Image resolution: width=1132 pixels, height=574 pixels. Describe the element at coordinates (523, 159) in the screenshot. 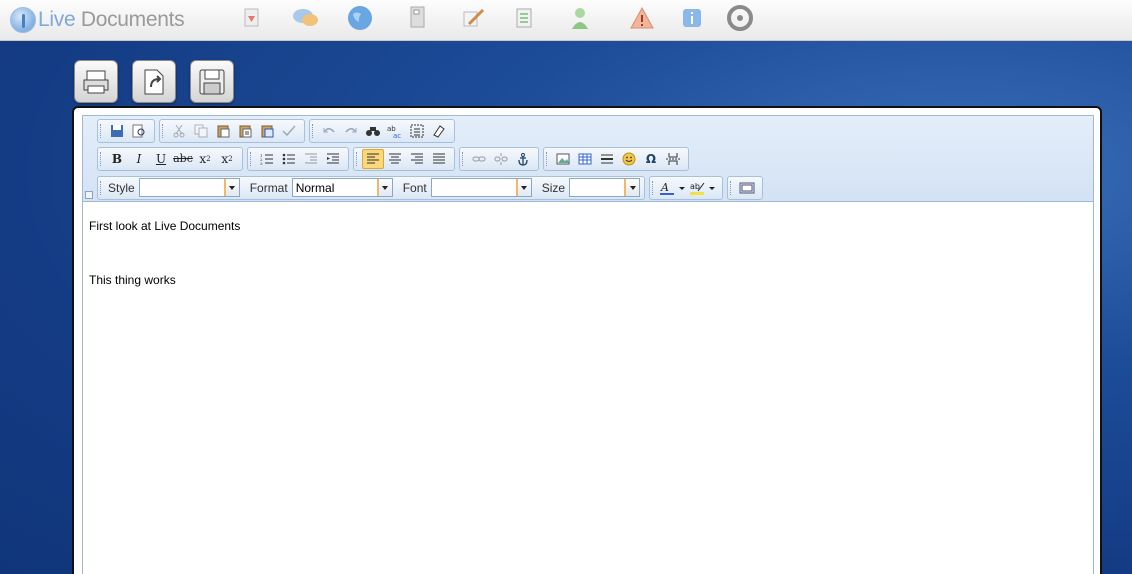

I see `anchor-icon` at that location.